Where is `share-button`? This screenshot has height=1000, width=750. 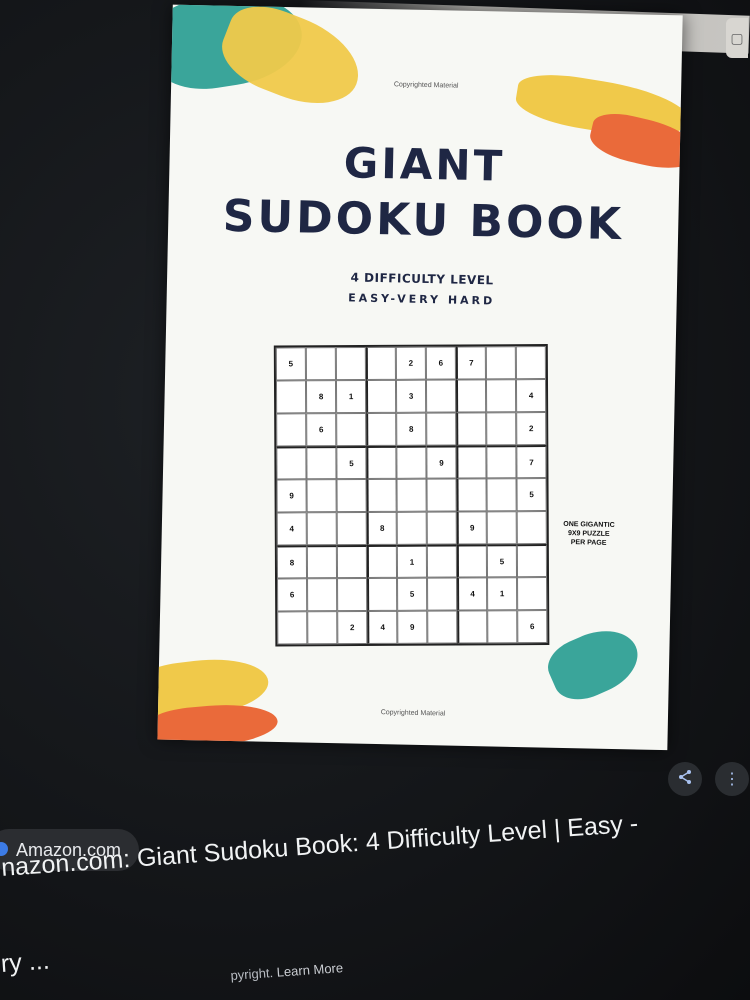
share-button is located at coordinates (685, 779).